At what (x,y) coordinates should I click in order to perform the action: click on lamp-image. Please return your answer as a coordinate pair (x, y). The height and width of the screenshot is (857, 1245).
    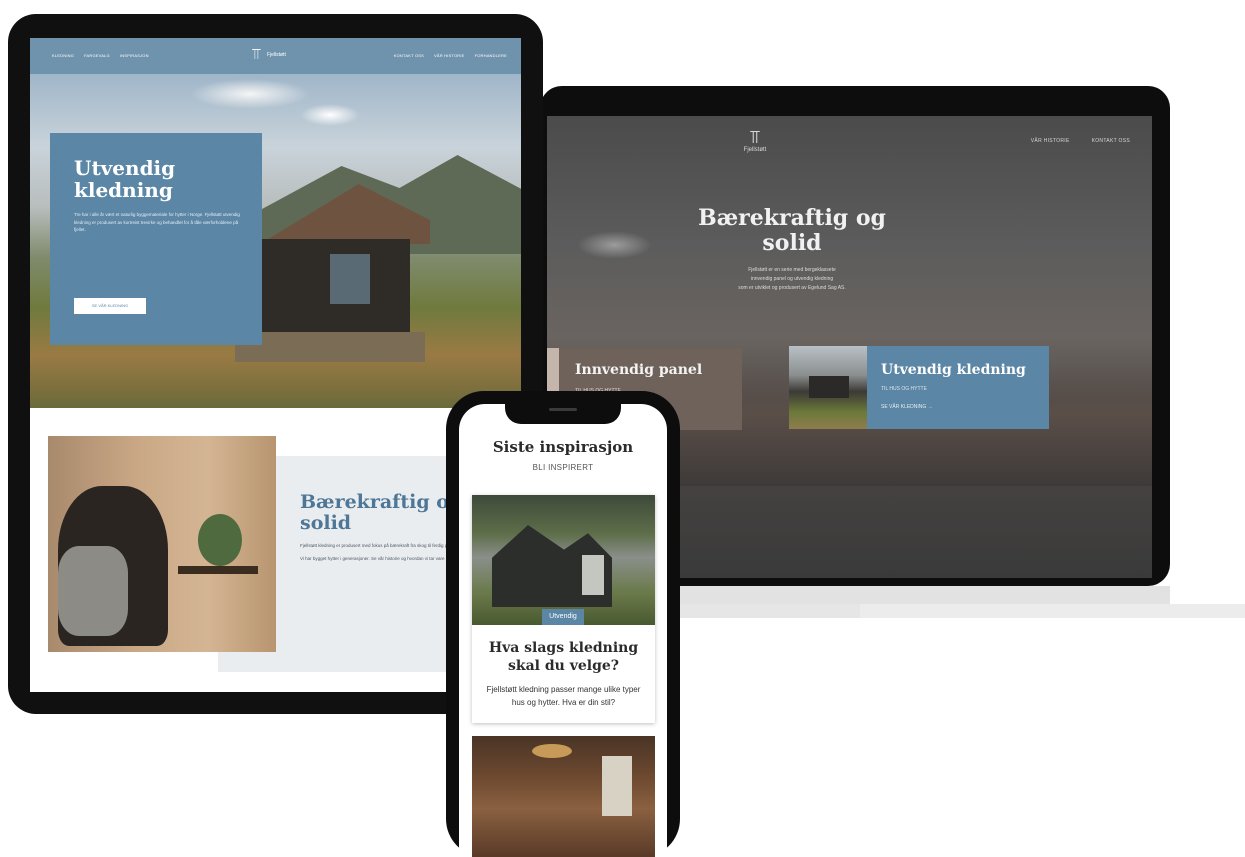
    Looking at the image, I should click on (552, 751).